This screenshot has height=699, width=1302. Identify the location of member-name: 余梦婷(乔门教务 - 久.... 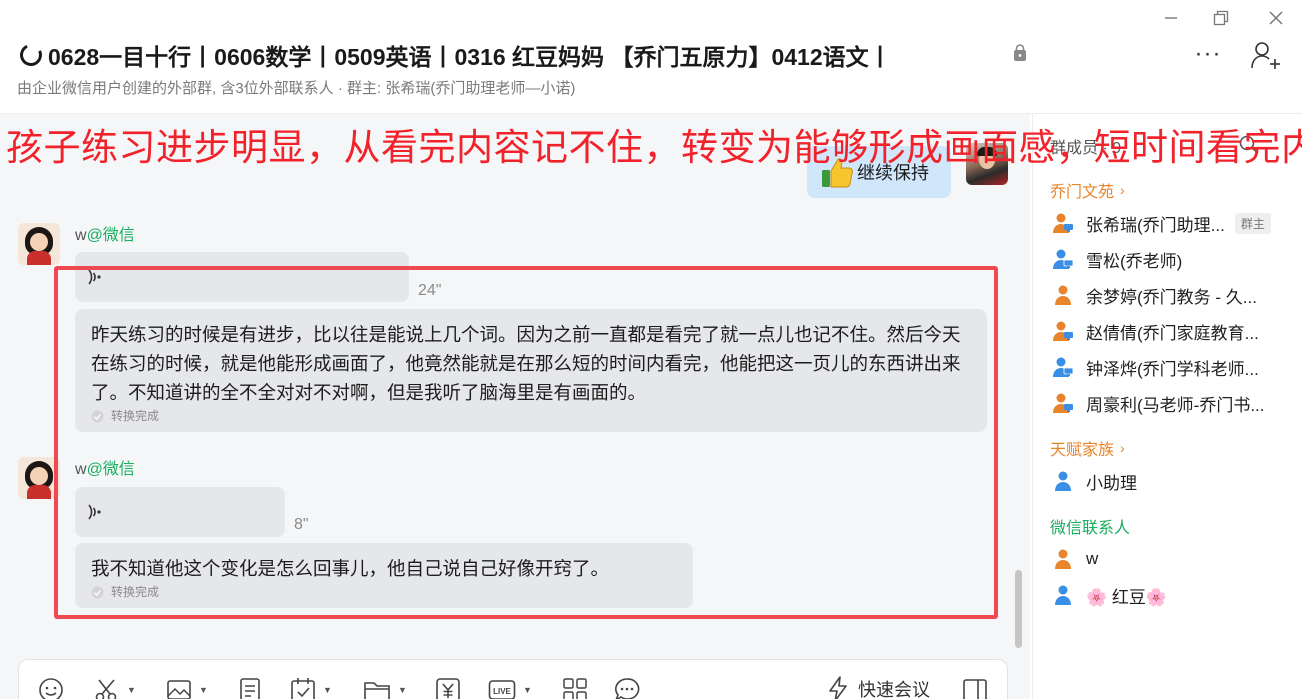
(1171, 297).